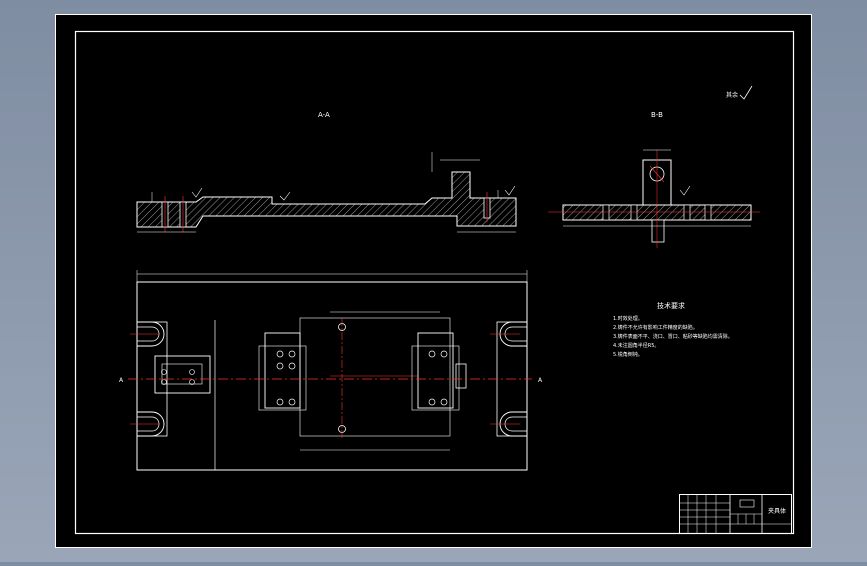  I want to click on tech-req-item: 5.锐角倒钝。, so click(628, 354).